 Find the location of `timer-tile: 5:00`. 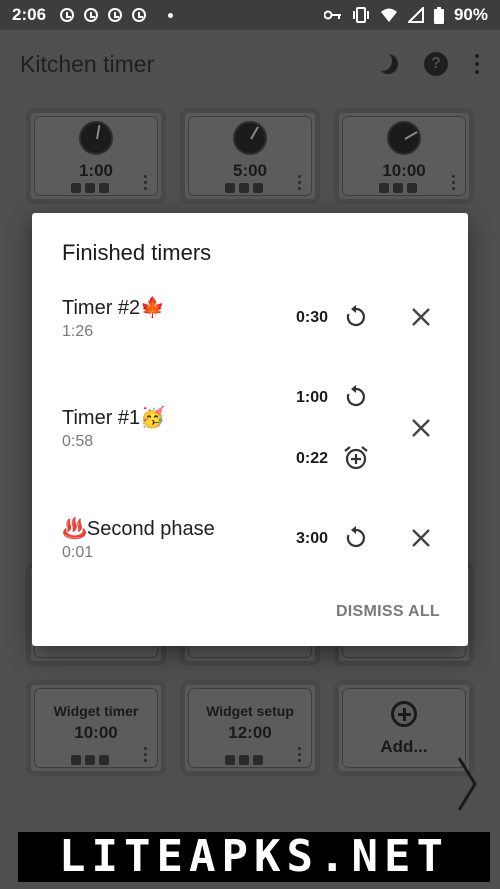

timer-tile: 5:00 is located at coordinates (250, 156).